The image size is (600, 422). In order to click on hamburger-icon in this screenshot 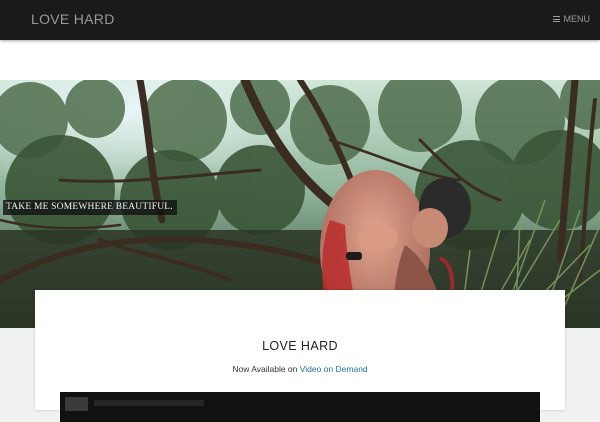, I will do `click(556, 19)`.